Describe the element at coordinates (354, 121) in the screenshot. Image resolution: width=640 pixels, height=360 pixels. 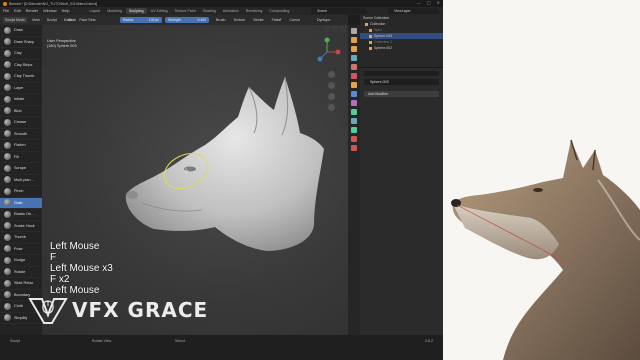
I see `constraints-icon` at that location.